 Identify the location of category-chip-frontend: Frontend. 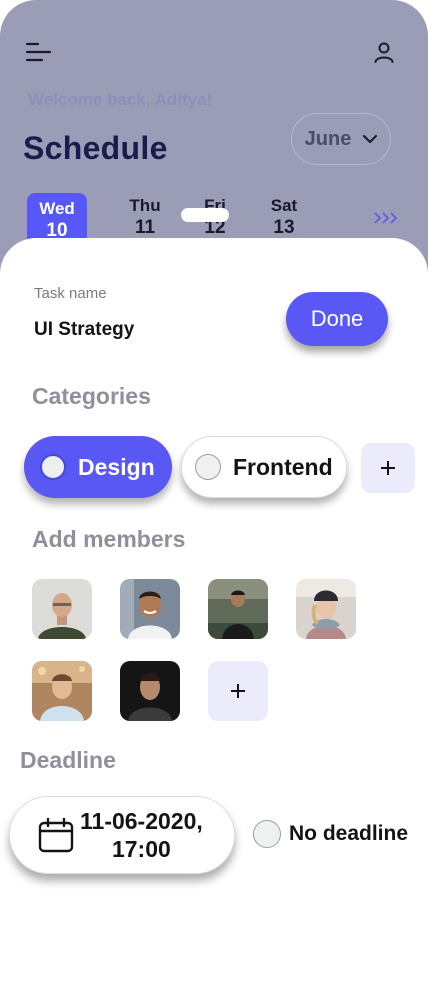
(264, 467).